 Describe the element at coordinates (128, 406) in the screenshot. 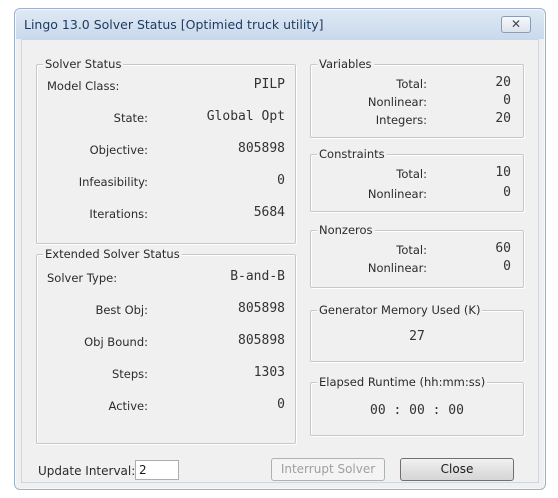

I see `active-label: Active:` at that location.